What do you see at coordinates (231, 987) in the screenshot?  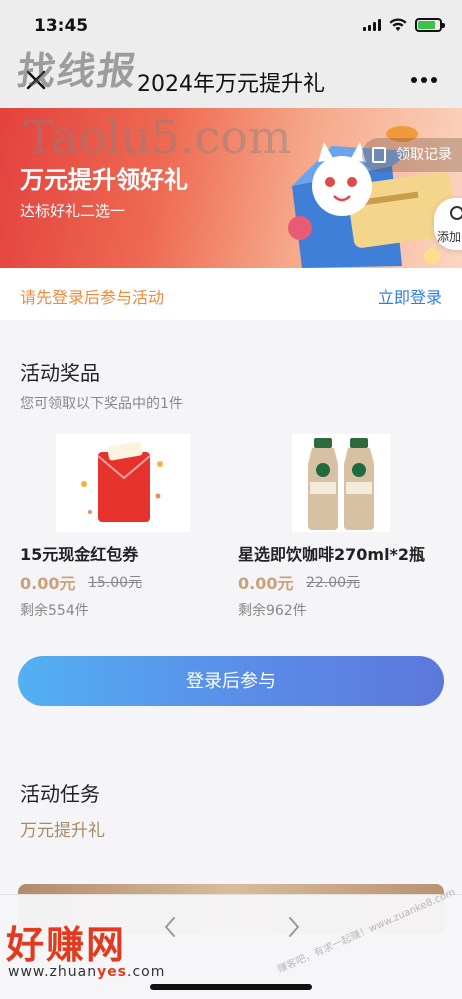 I see `home-indicator` at bounding box center [231, 987].